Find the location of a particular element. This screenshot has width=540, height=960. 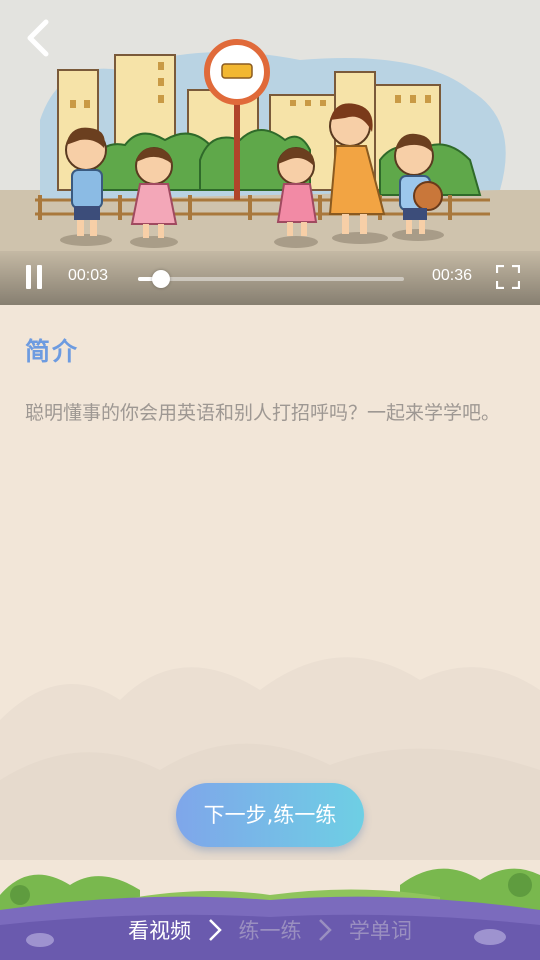

step-learn-words: 学单词 is located at coordinates (380, 930).